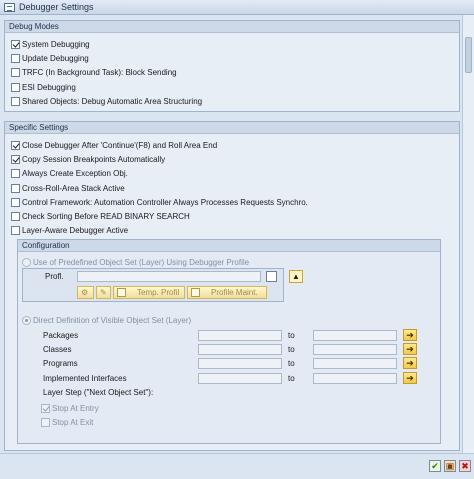  What do you see at coordinates (54, 276) in the screenshot?
I see `profile-label: Profl.` at bounding box center [54, 276].